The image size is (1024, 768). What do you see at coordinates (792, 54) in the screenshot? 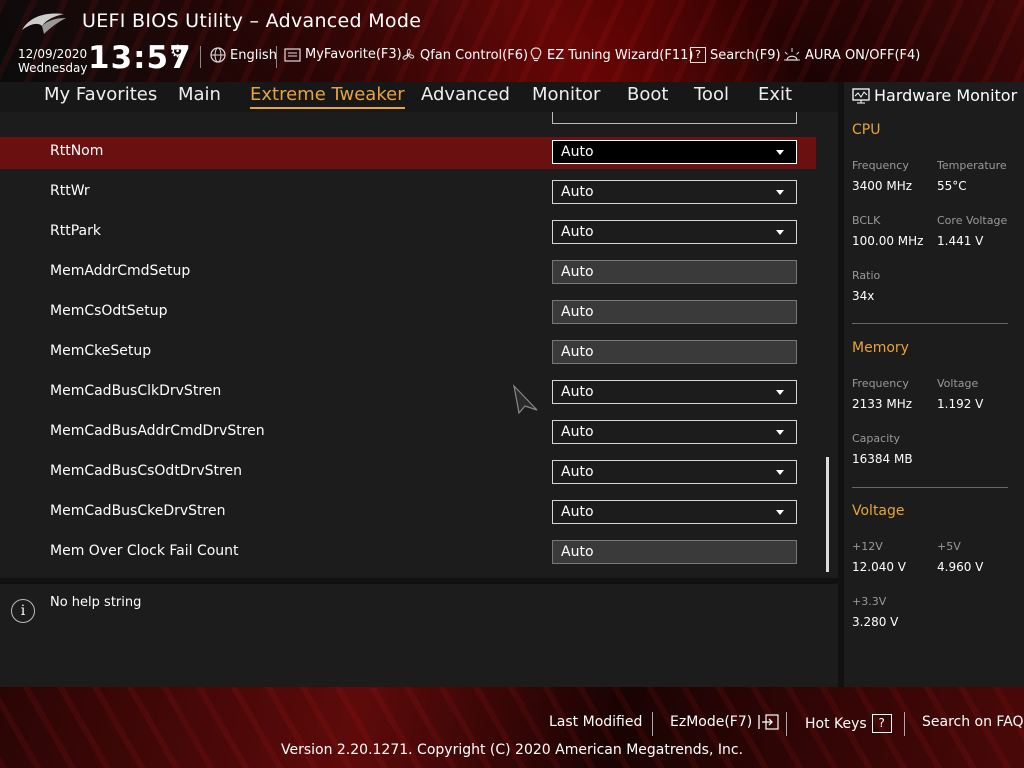
I see `aura-light-icon` at bounding box center [792, 54].